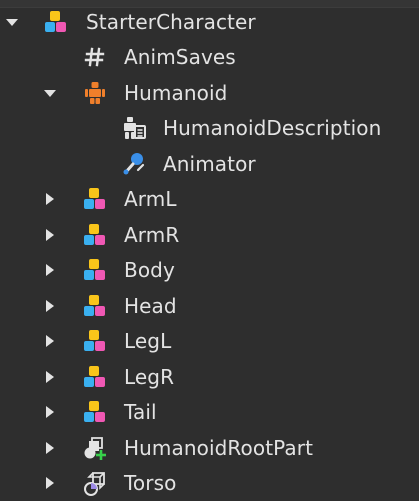  I want to click on humanoid-description-icon, so click(134, 128).